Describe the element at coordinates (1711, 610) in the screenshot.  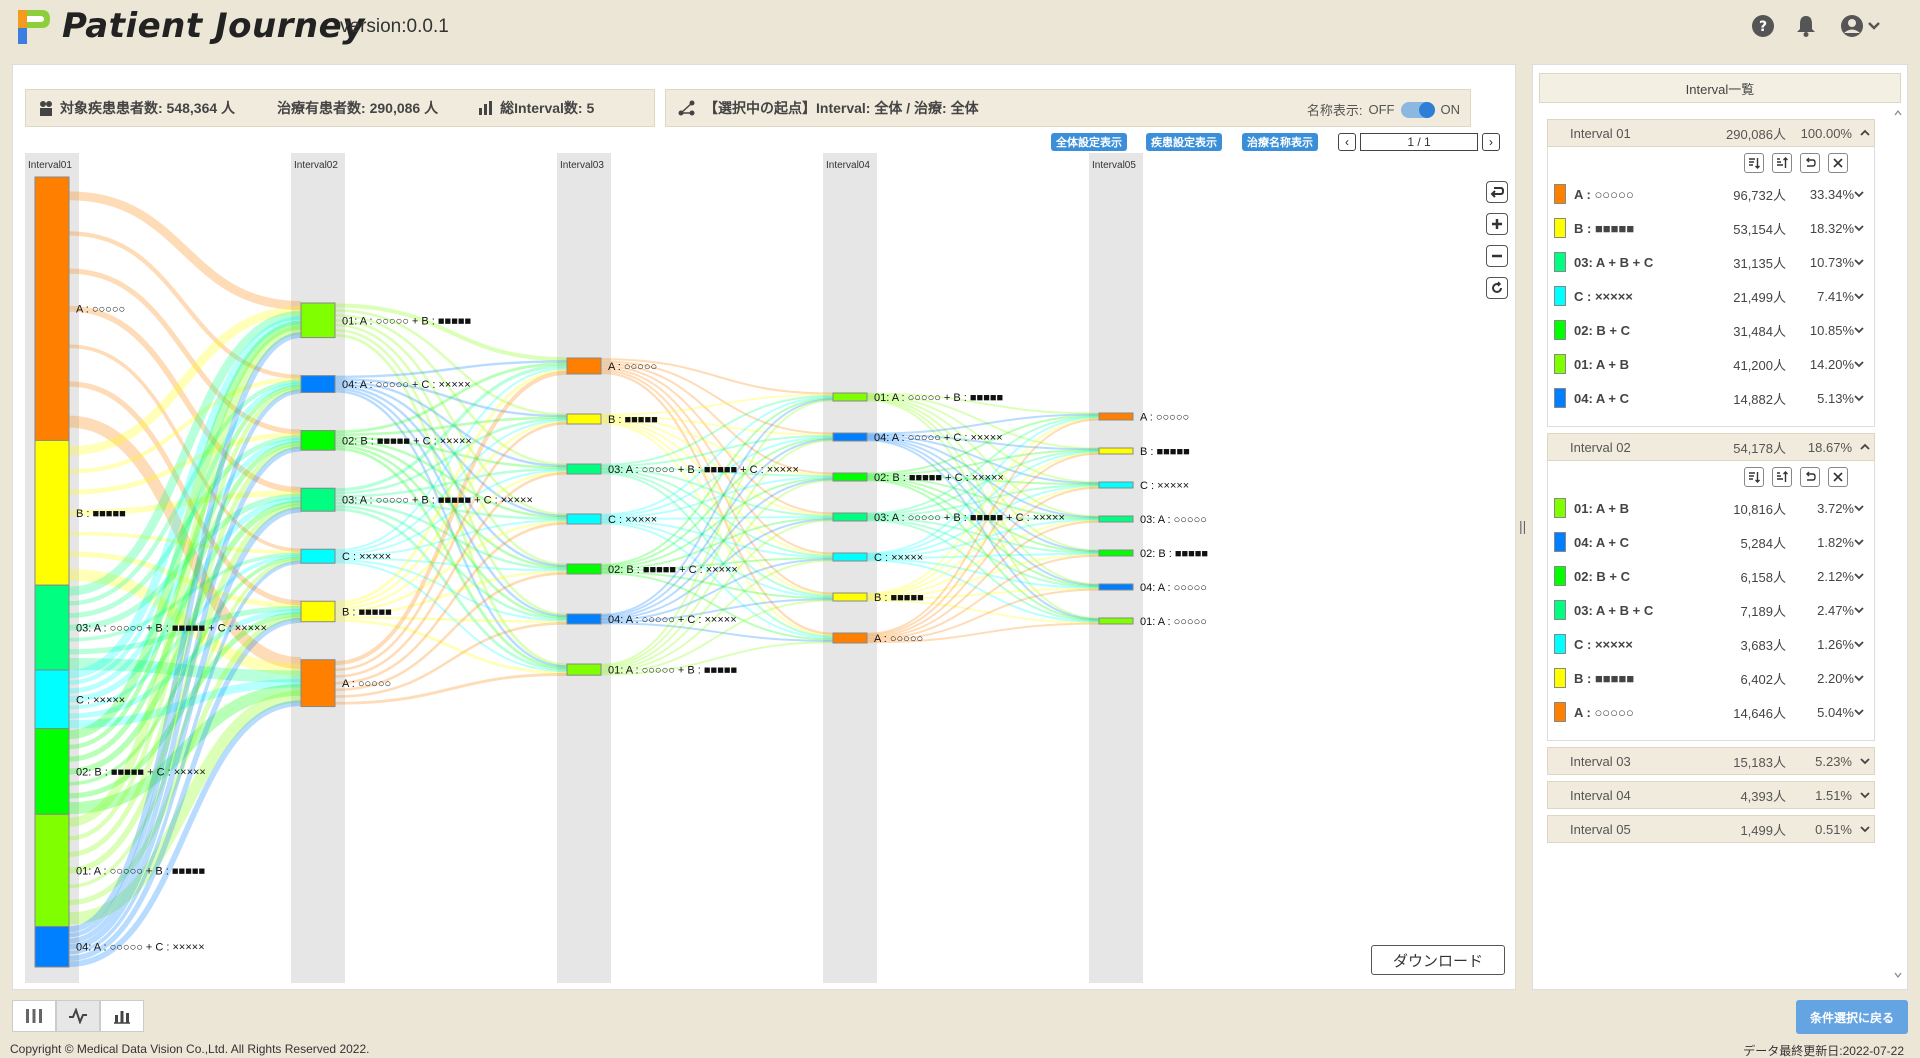
I see `interval-row: 03: A + B + C 7,189人 2.47%` at that location.